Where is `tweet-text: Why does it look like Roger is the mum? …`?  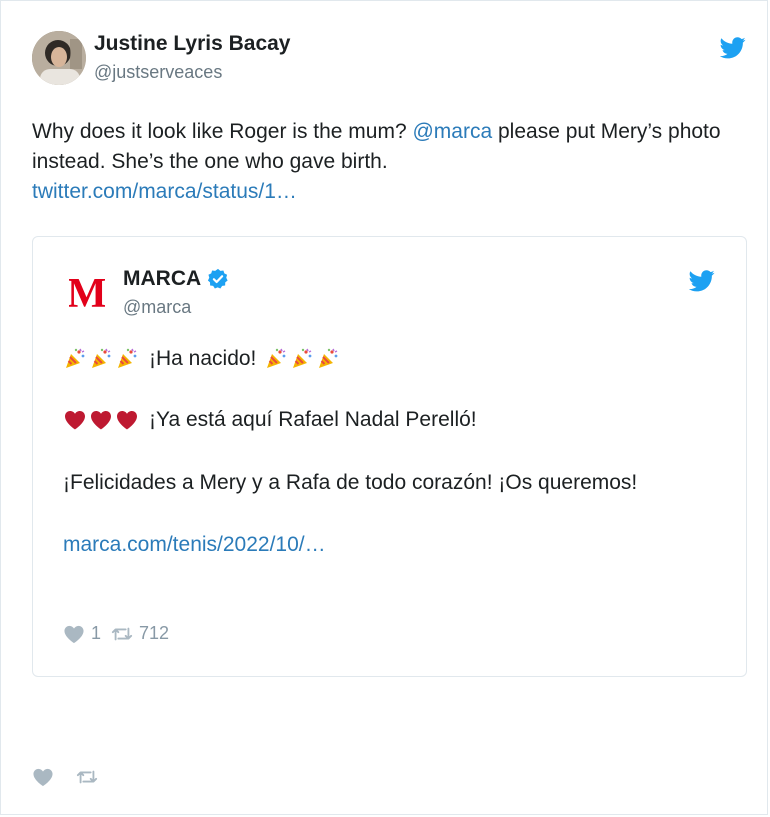 tweet-text: Why does it look like Roger is the mum? … is located at coordinates (392, 162).